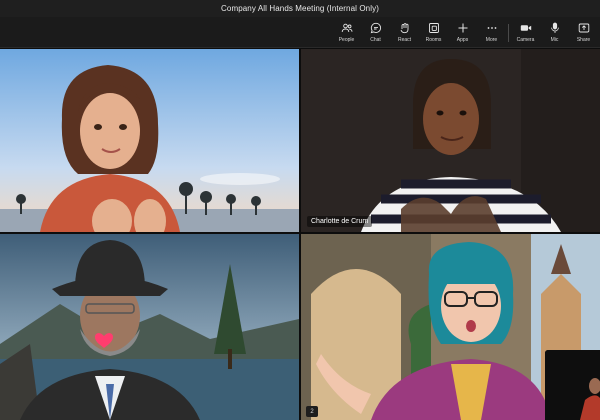 The image size is (600, 420). I want to click on camera-icon, so click(525, 28).